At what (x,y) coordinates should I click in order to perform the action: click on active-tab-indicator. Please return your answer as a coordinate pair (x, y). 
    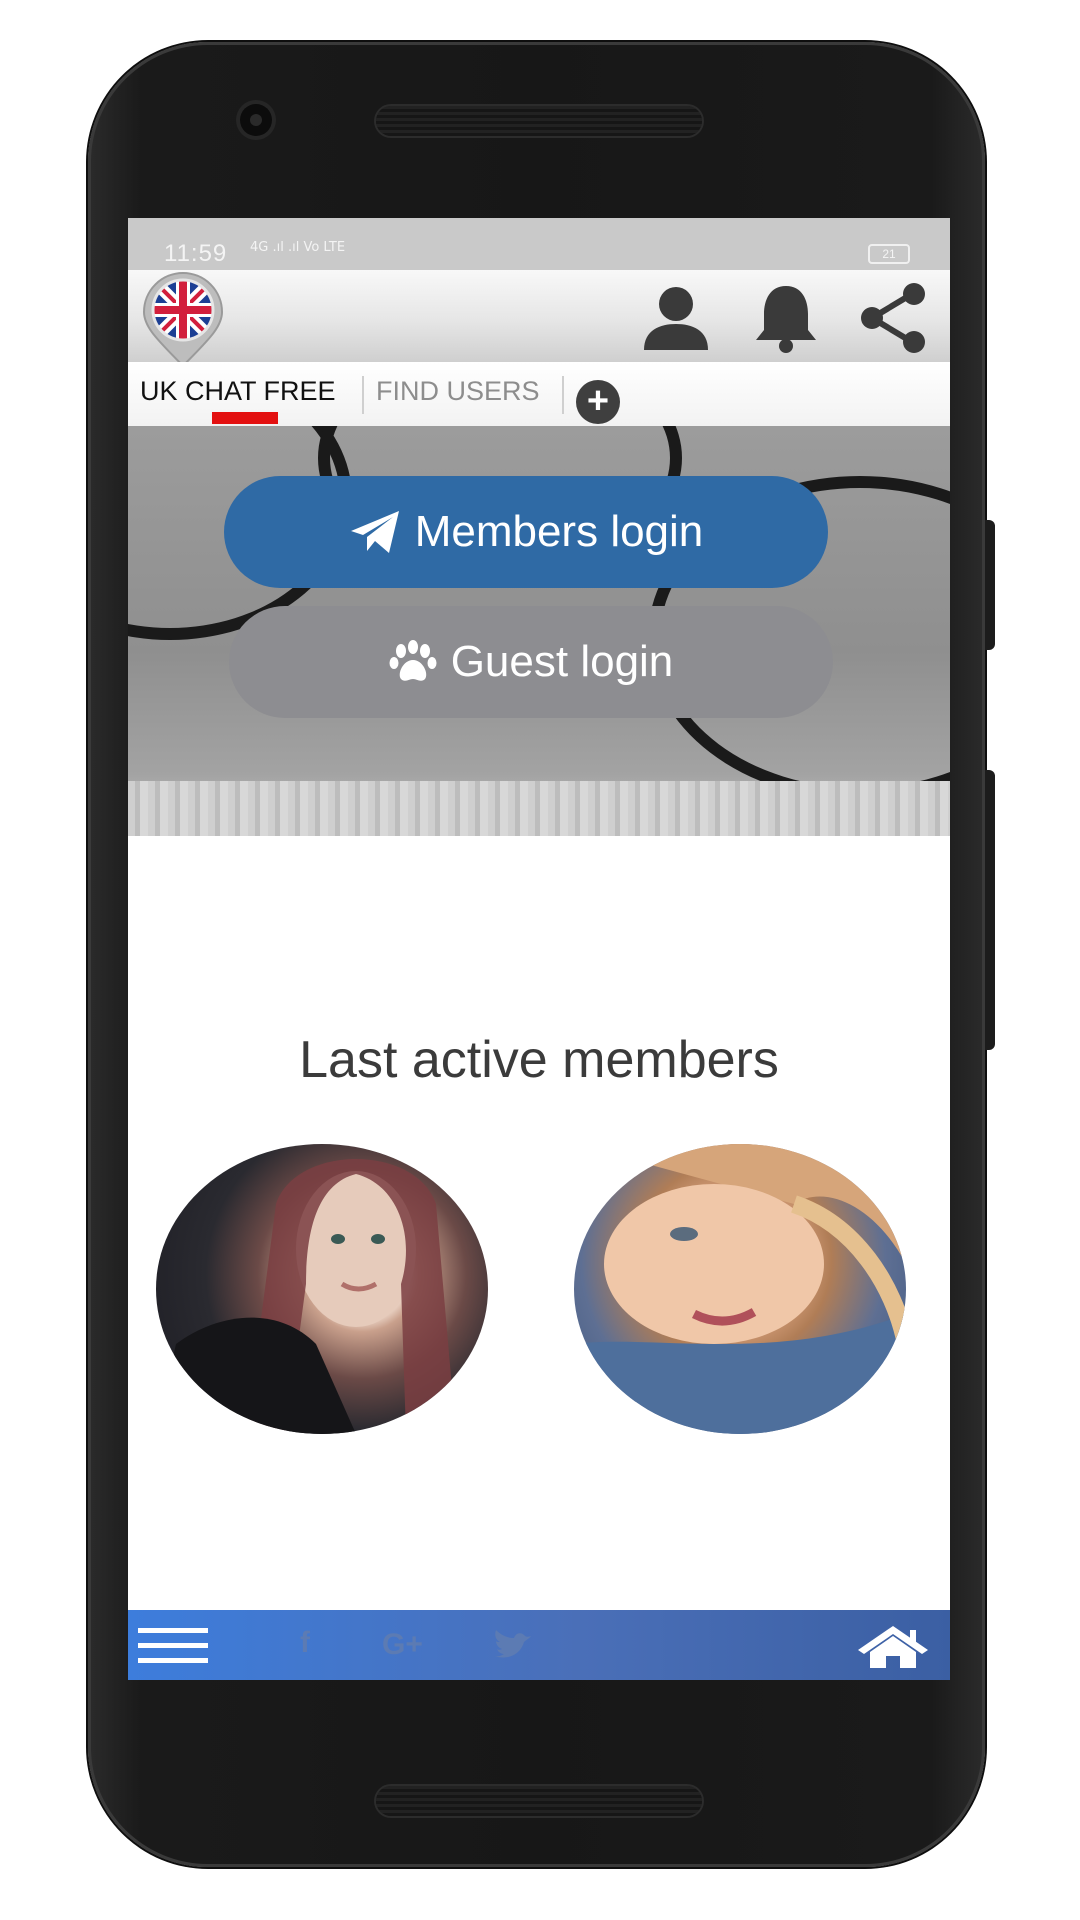
    Looking at the image, I should click on (245, 418).